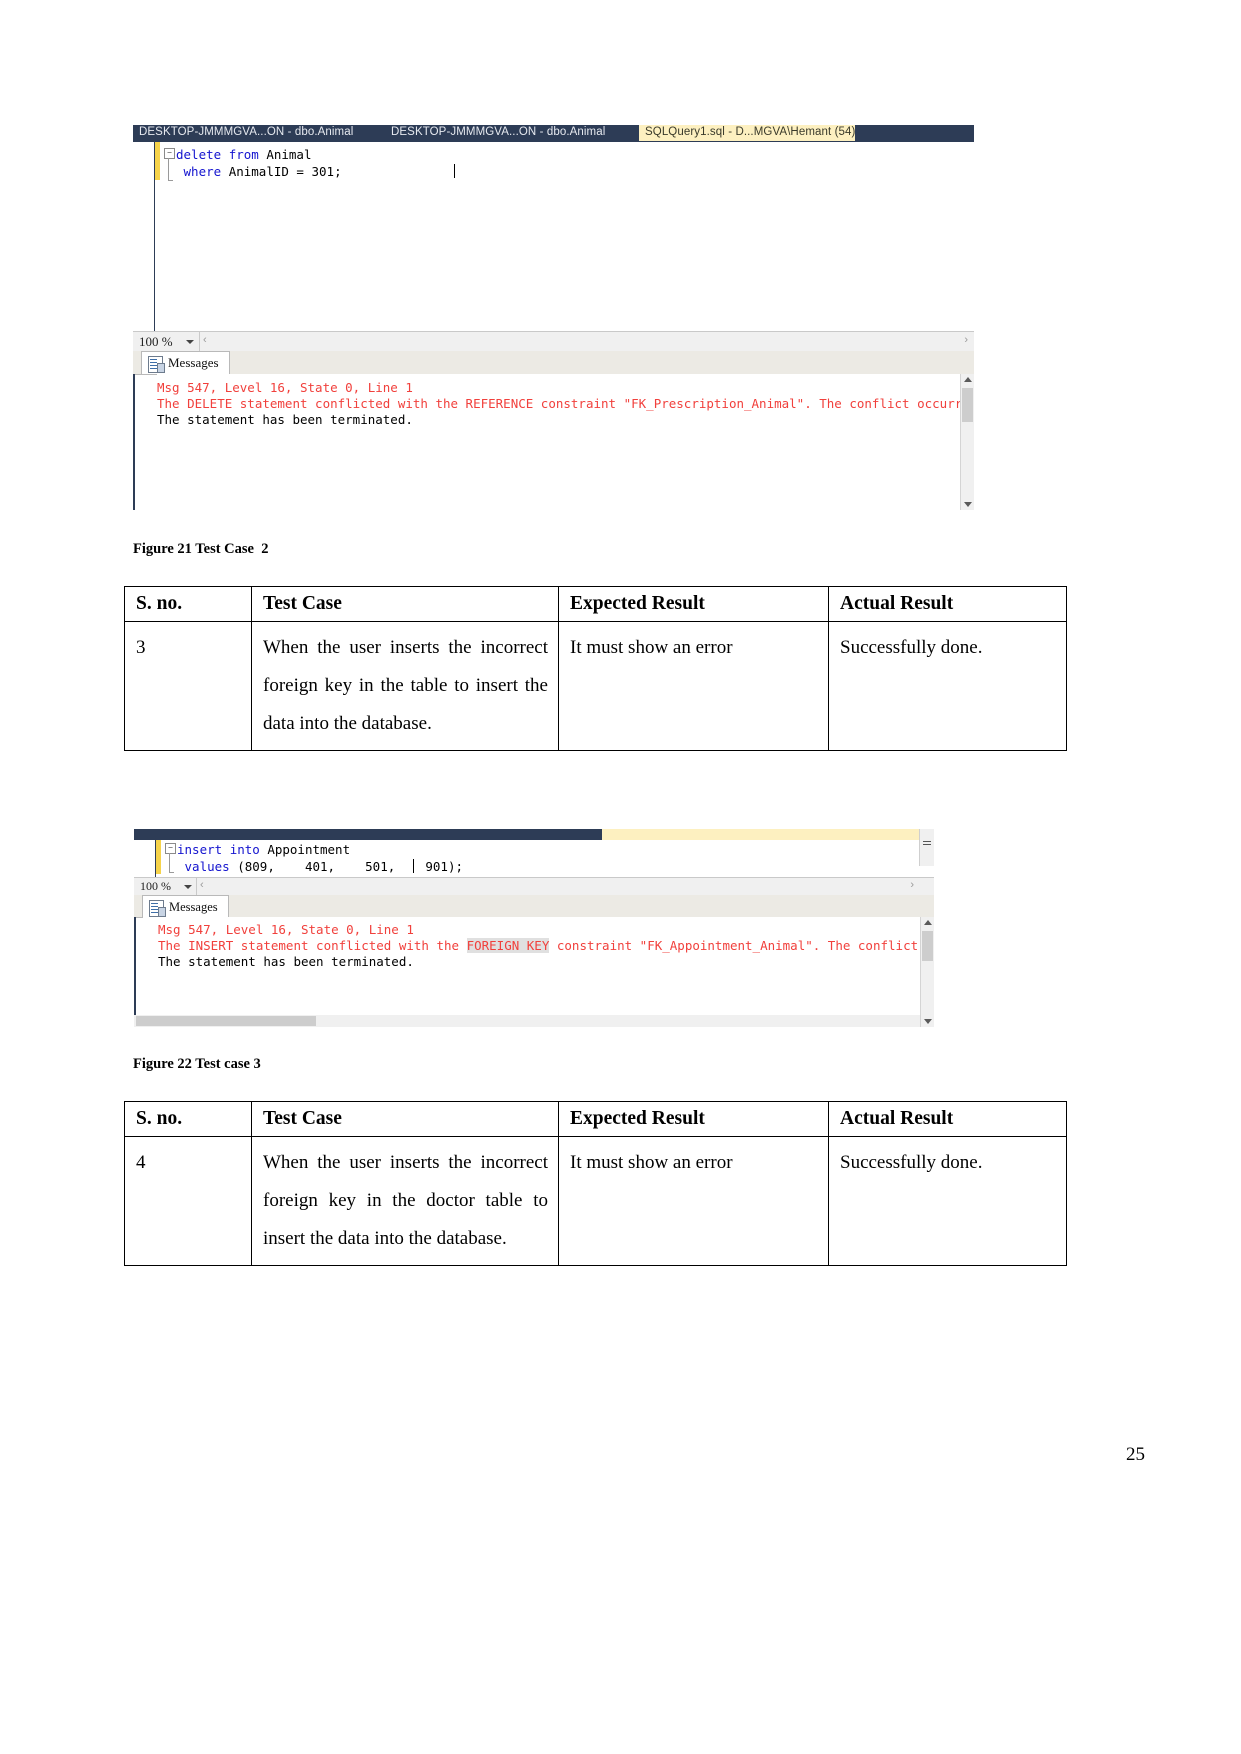 This screenshot has width=1241, height=1754. What do you see at coordinates (202, 885) in the screenshot?
I see `scroll-left-icon-2: ‹` at bounding box center [202, 885].